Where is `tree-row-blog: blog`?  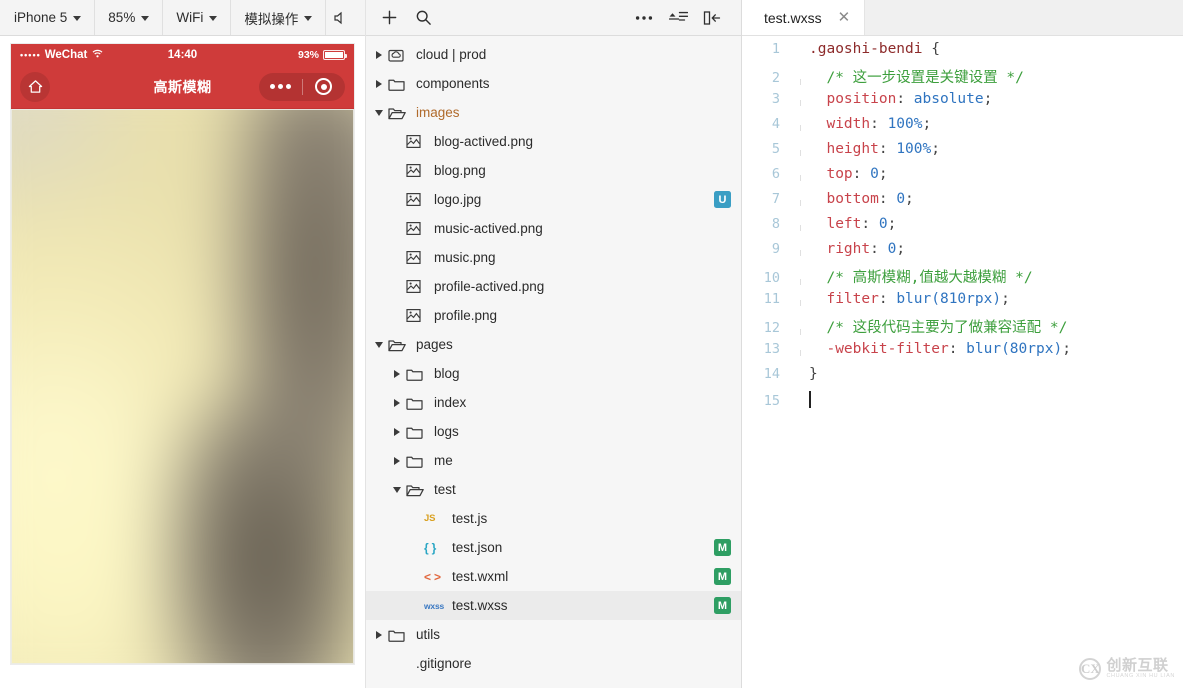 tree-row-blog: blog is located at coordinates (553, 373).